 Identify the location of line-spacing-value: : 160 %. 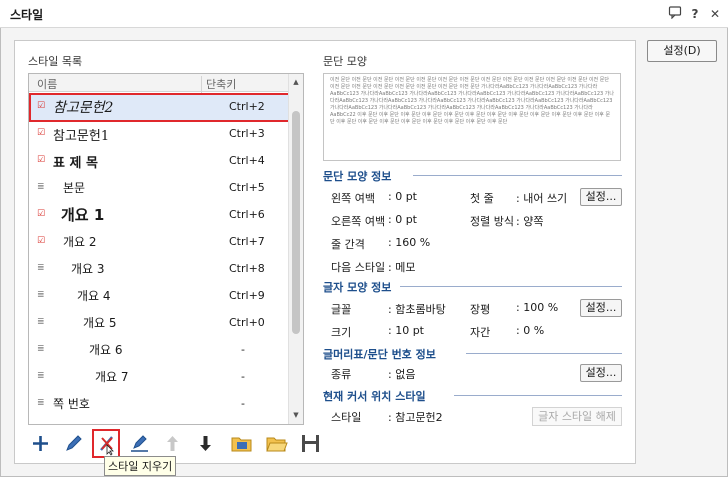
(409, 242).